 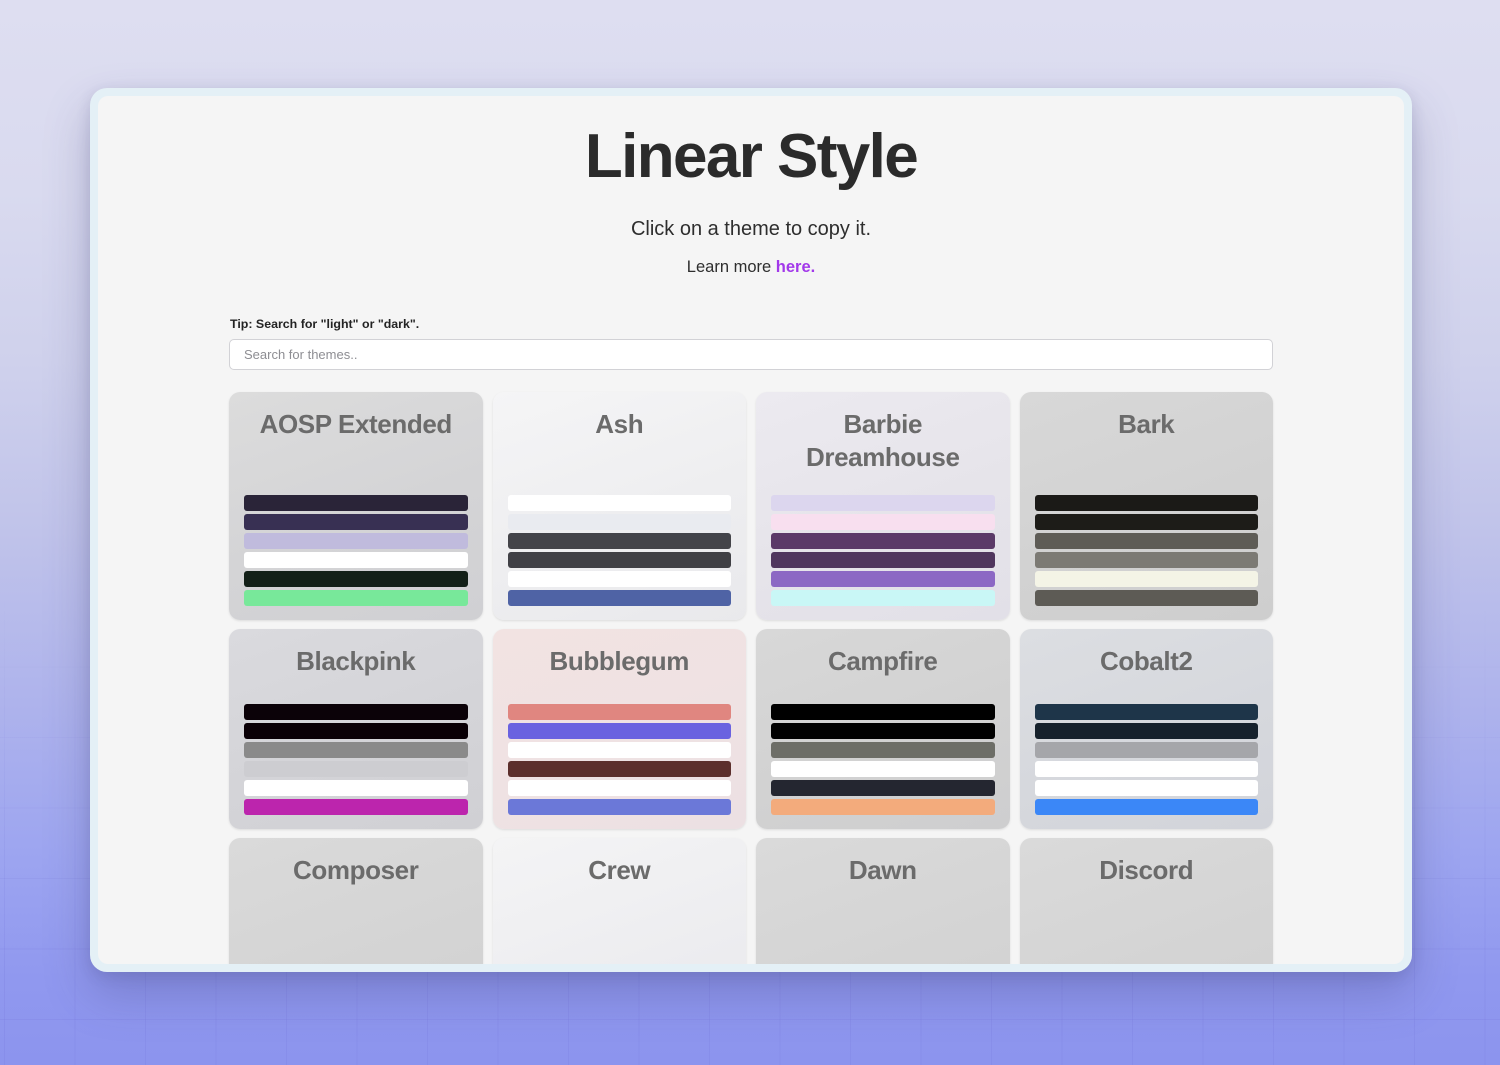 I want to click on theme-card: Ash, so click(x=619, y=506).